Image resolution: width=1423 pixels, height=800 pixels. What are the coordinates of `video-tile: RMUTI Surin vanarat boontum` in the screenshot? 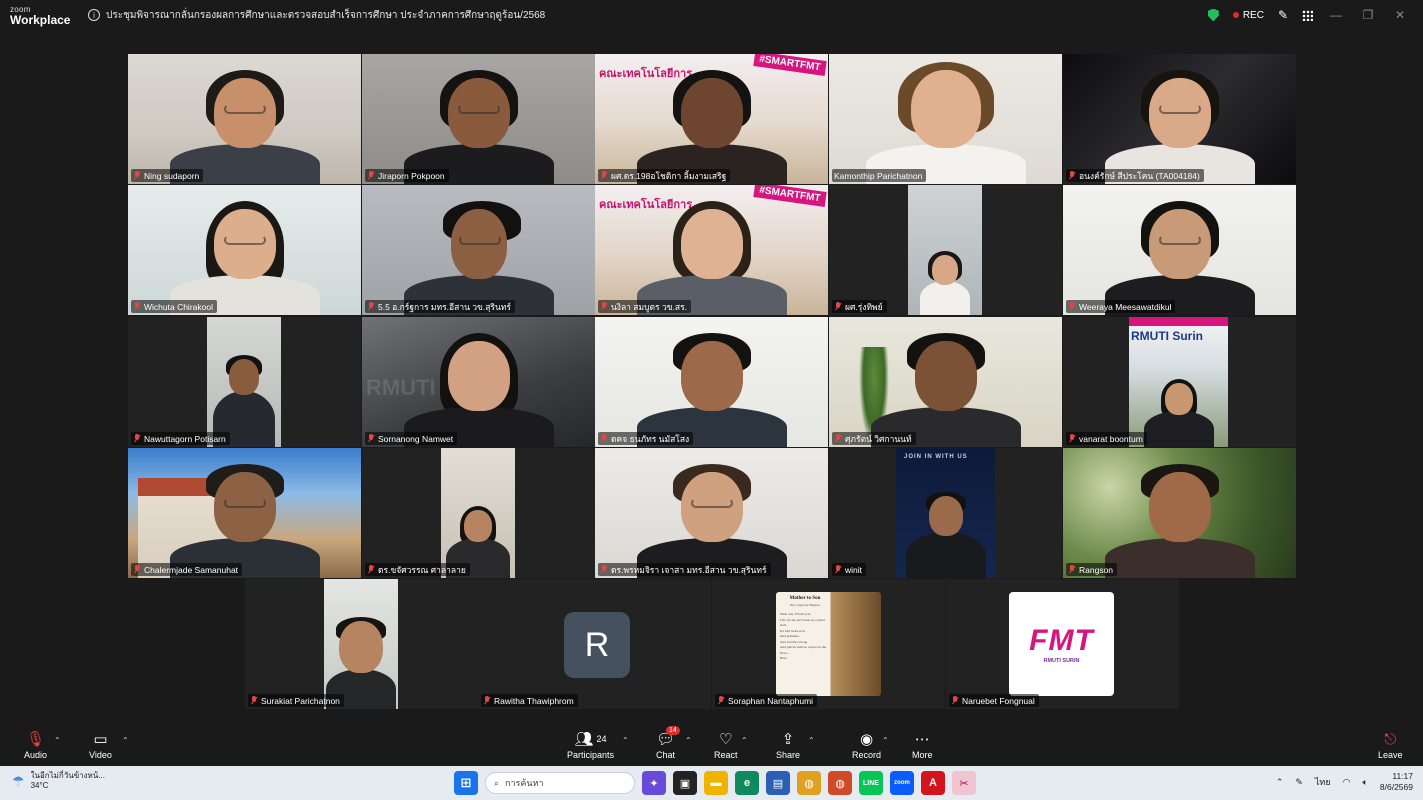 It's located at (1179, 382).